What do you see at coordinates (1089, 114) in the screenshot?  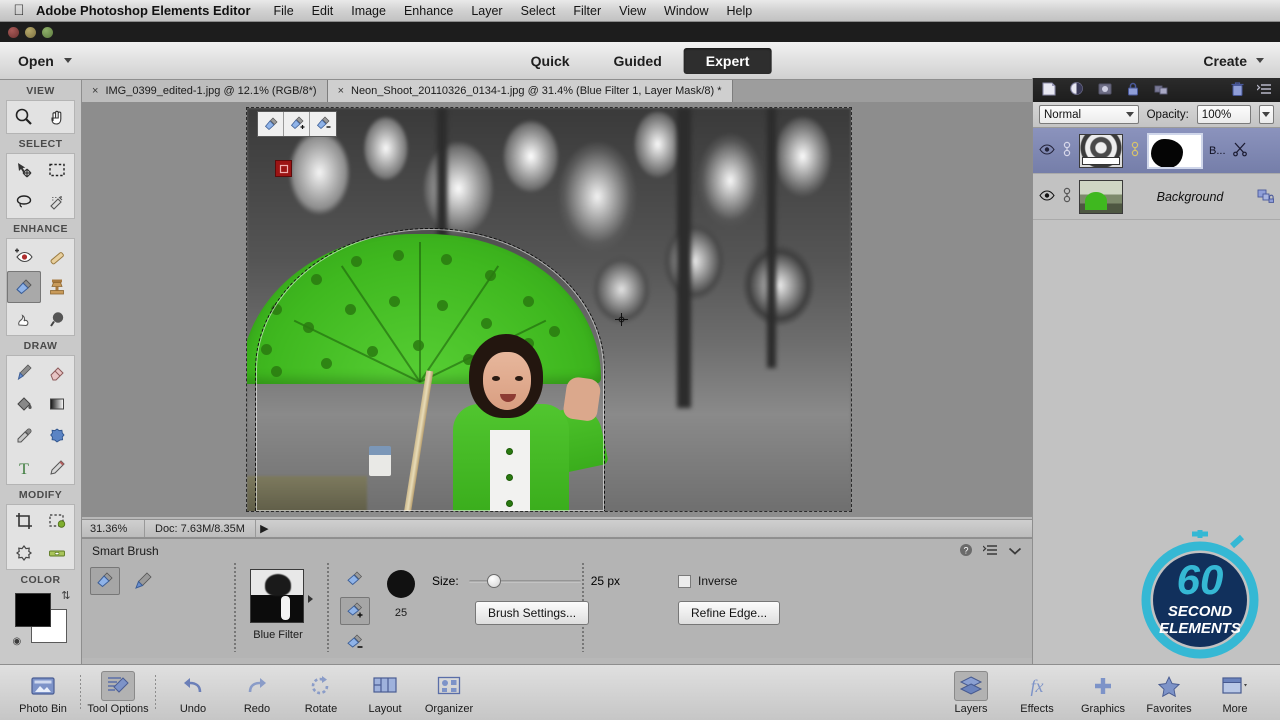 I see `blend-mode-select: Normal` at bounding box center [1089, 114].